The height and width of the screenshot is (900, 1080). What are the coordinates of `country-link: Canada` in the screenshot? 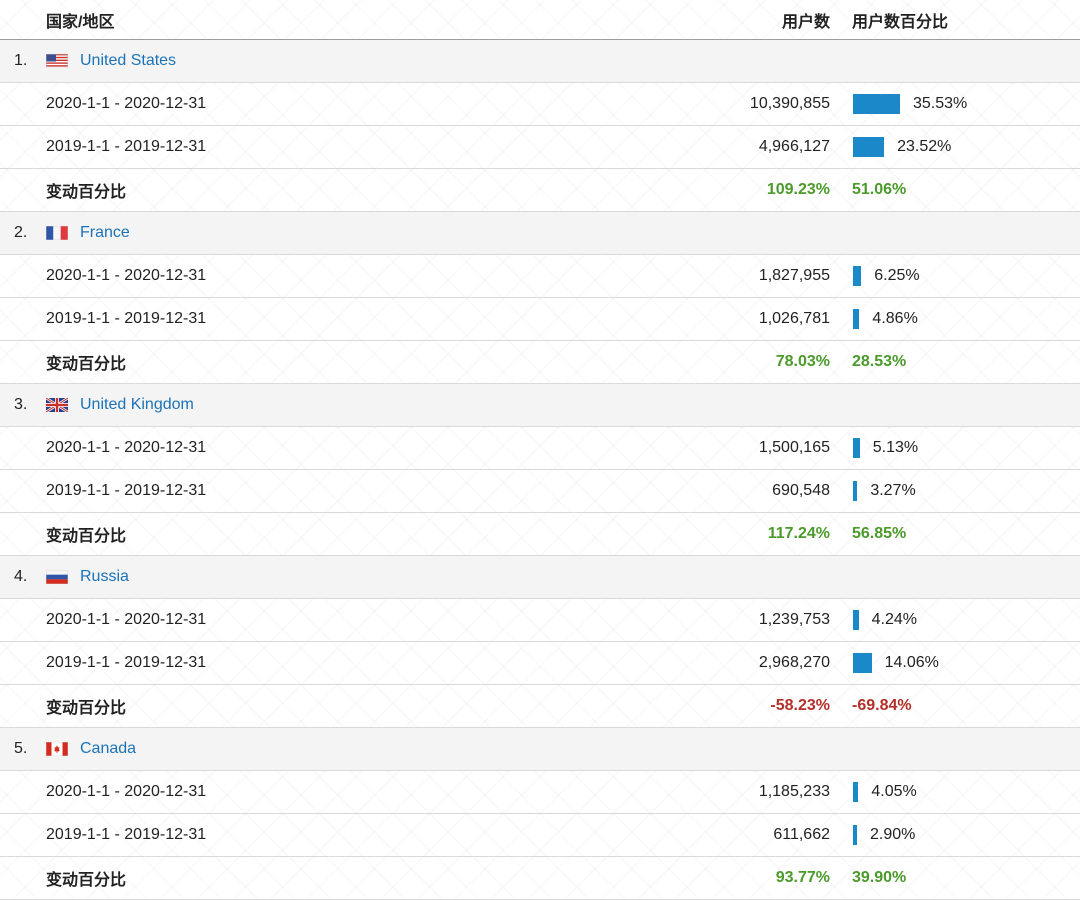 It's located at (108, 749).